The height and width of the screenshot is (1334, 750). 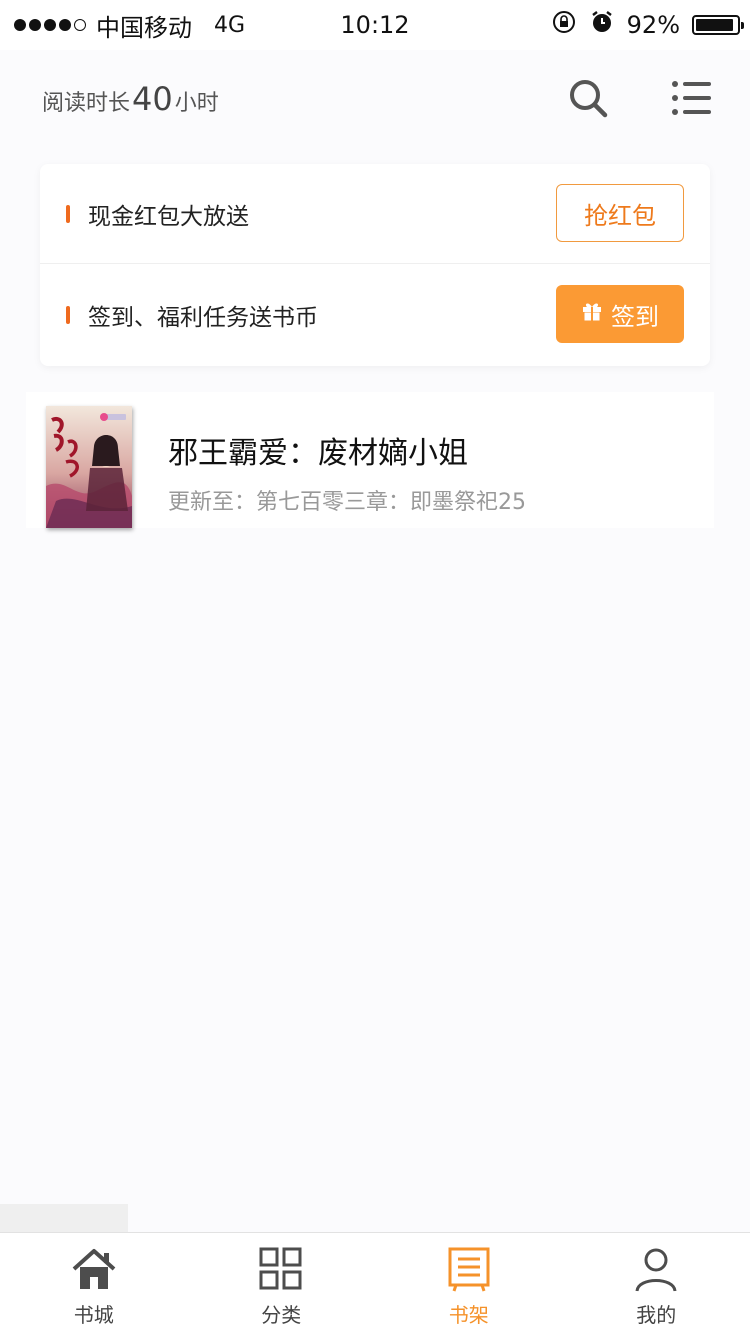 What do you see at coordinates (375, 25) in the screenshot?
I see `status-bar: 中国移动 4G 10:12 92%` at bounding box center [375, 25].